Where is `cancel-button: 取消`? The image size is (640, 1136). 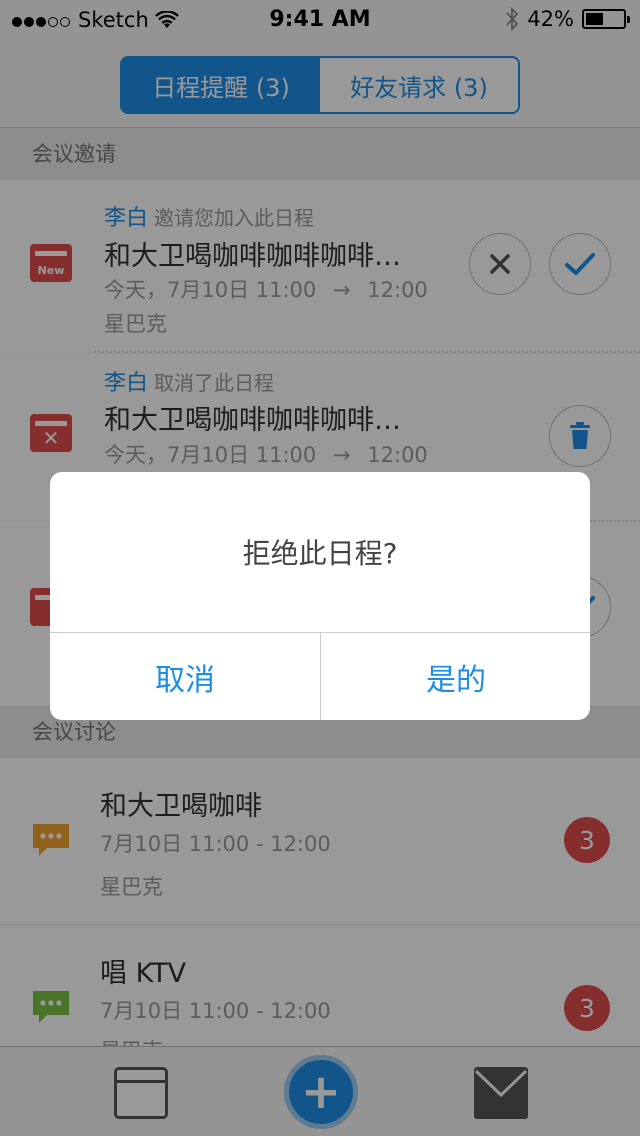
cancel-button: 取消 is located at coordinates (185, 676).